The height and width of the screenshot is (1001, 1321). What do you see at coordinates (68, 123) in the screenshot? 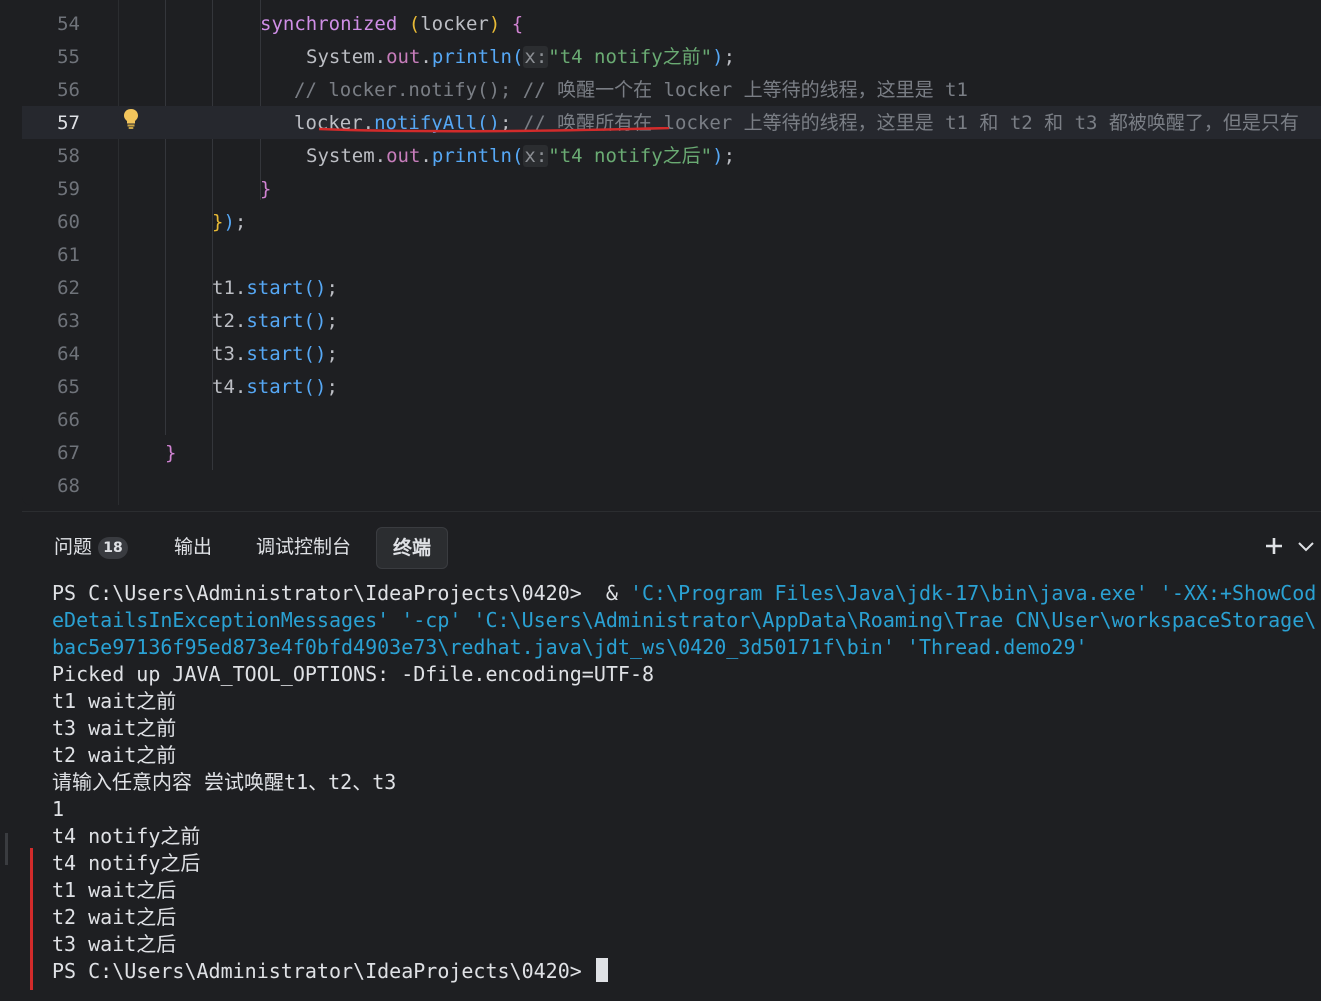
I see `line-number: 57` at bounding box center [68, 123].